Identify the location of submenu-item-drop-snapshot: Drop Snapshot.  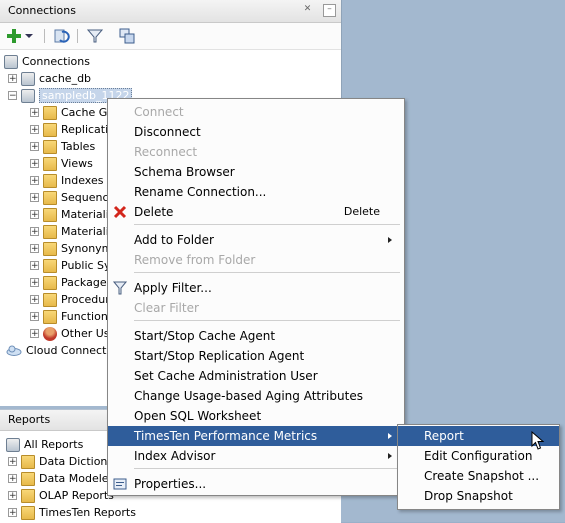
(478, 496).